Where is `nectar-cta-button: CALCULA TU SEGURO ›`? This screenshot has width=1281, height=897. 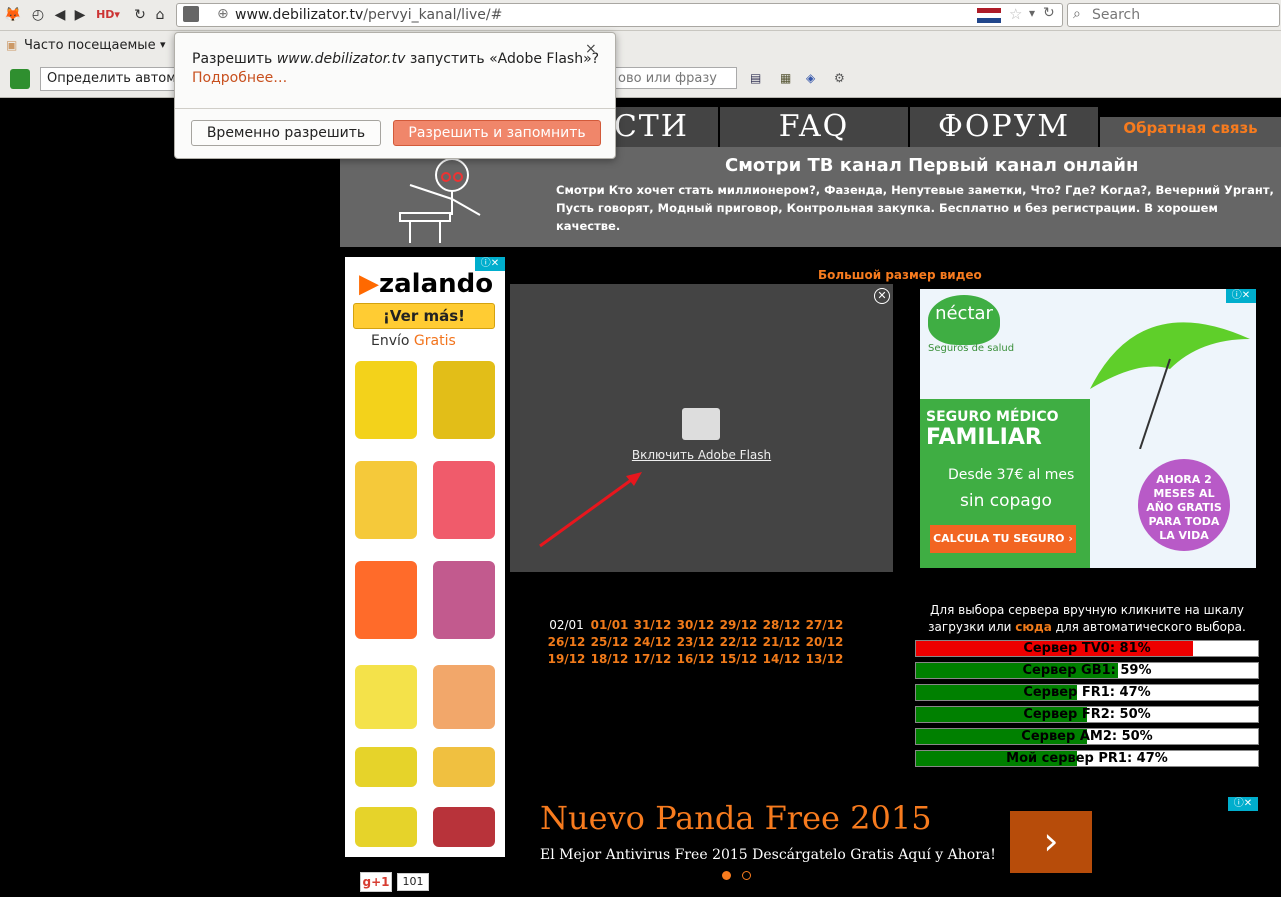 nectar-cta-button: CALCULA TU SEGURO › is located at coordinates (1003, 539).